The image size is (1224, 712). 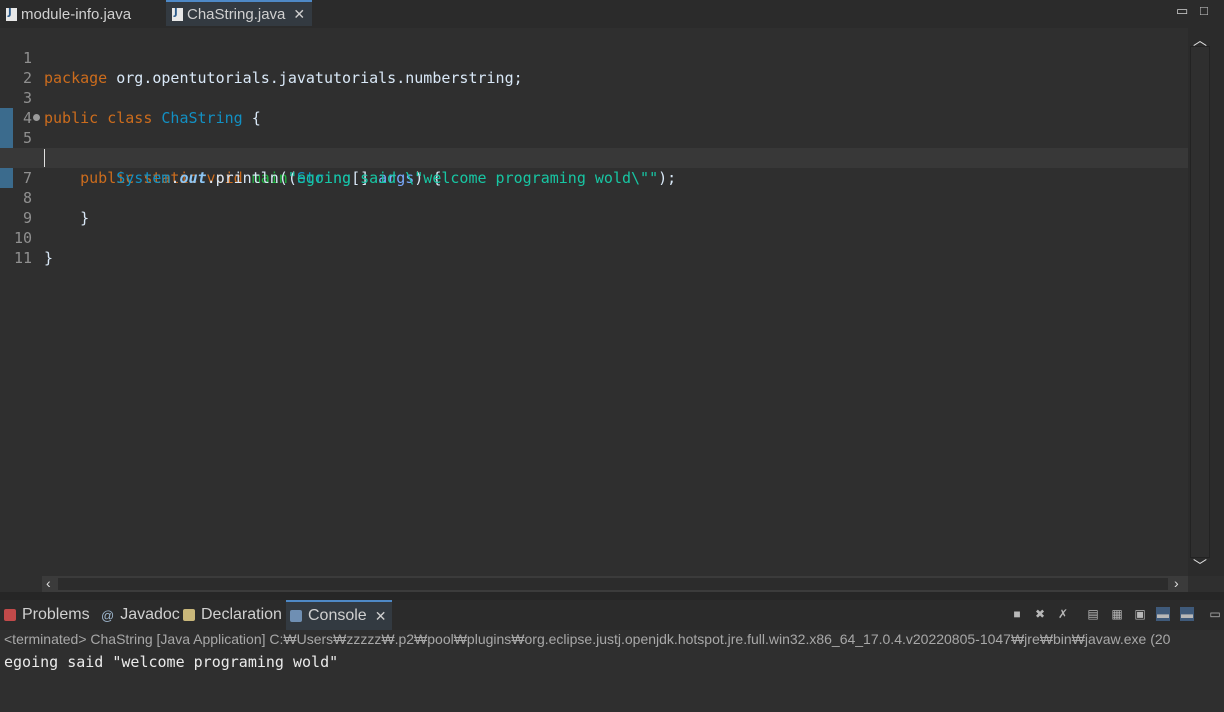 I want to click on code-line-current: 7, so click(x=594, y=167).